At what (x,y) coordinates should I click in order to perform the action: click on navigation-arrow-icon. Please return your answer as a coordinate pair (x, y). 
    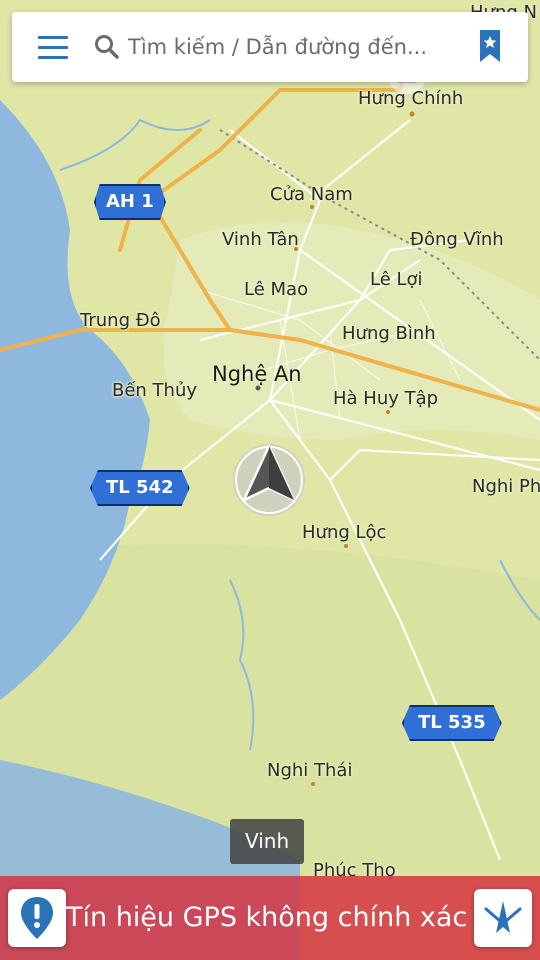
    Looking at the image, I should click on (269, 478).